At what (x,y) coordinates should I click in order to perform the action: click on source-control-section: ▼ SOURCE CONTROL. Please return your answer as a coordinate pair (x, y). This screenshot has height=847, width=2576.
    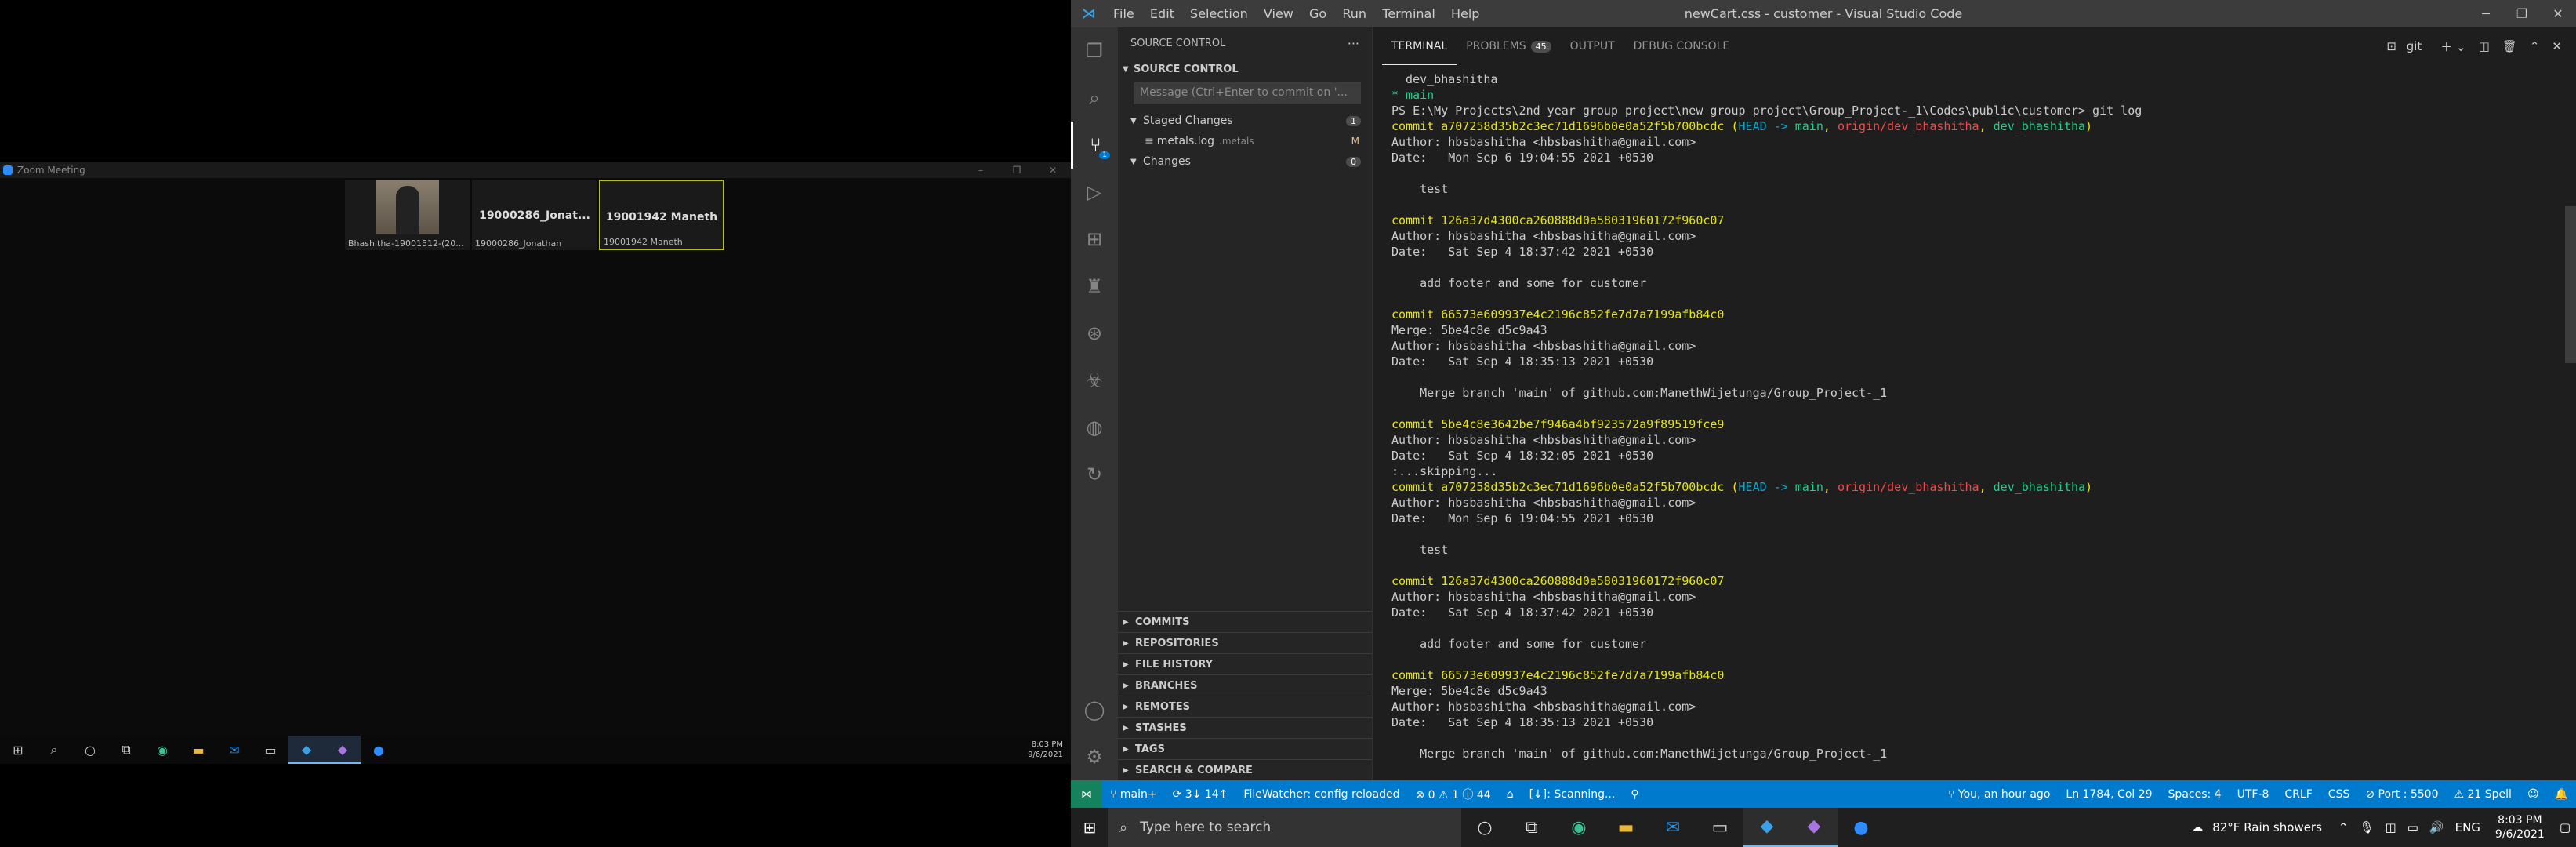
    Looking at the image, I should click on (1245, 69).